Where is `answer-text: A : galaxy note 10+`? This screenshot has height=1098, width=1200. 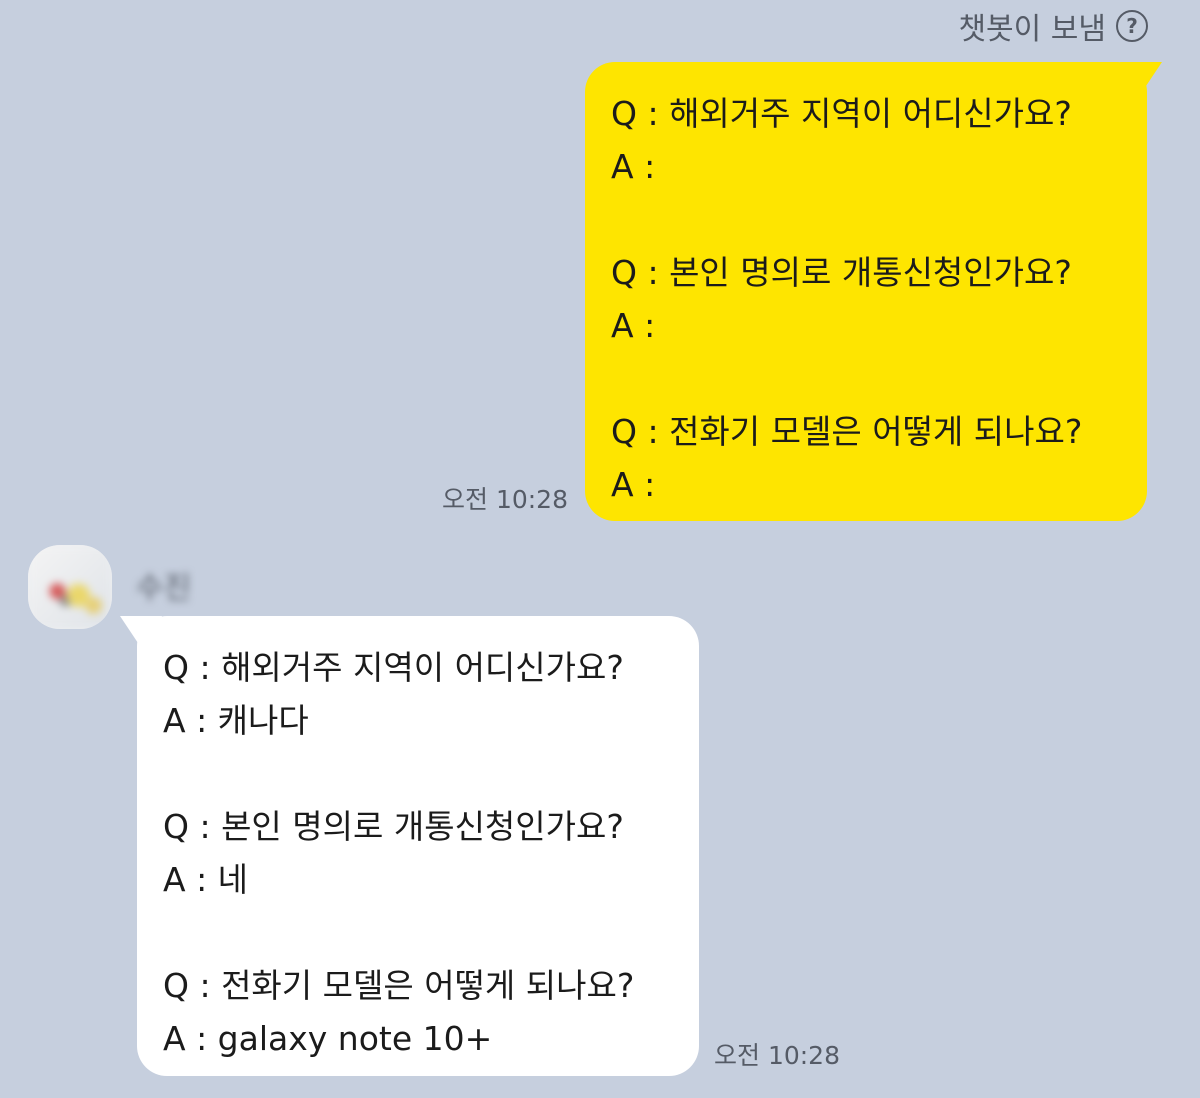 answer-text: A : galaxy note 10+ is located at coordinates (328, 1038).